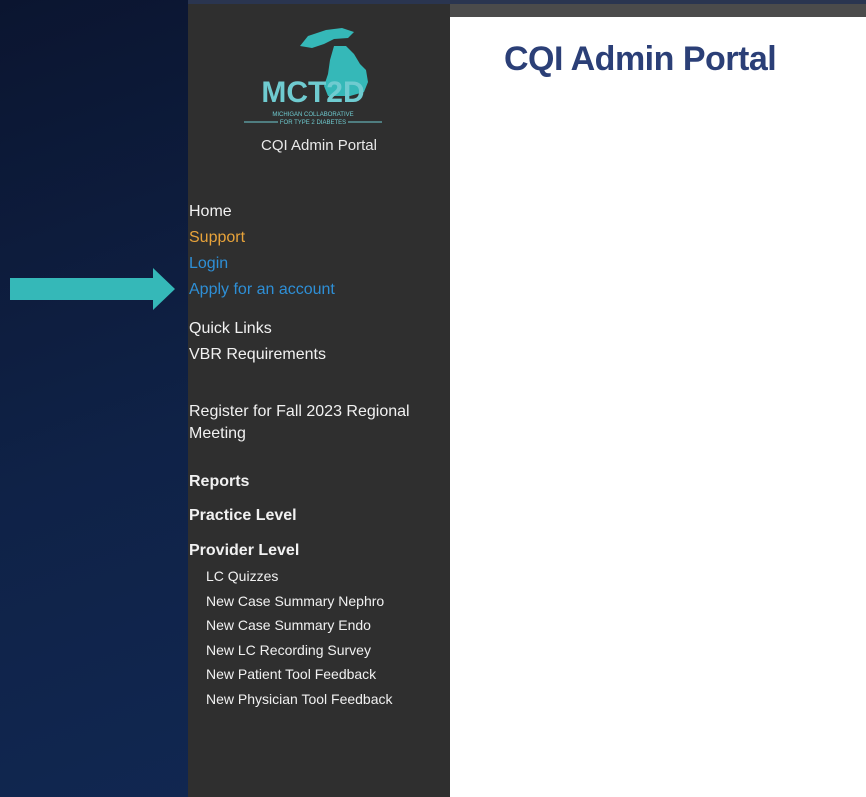  I want to click on logo-subtitle-2: FOR TYPE 2 DIABETES, so click(313, 123).